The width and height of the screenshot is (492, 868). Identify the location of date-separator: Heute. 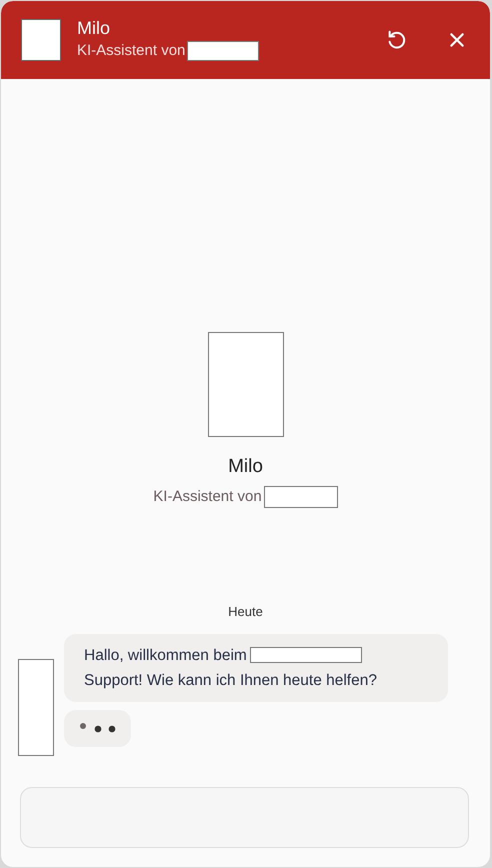
(245, 612).